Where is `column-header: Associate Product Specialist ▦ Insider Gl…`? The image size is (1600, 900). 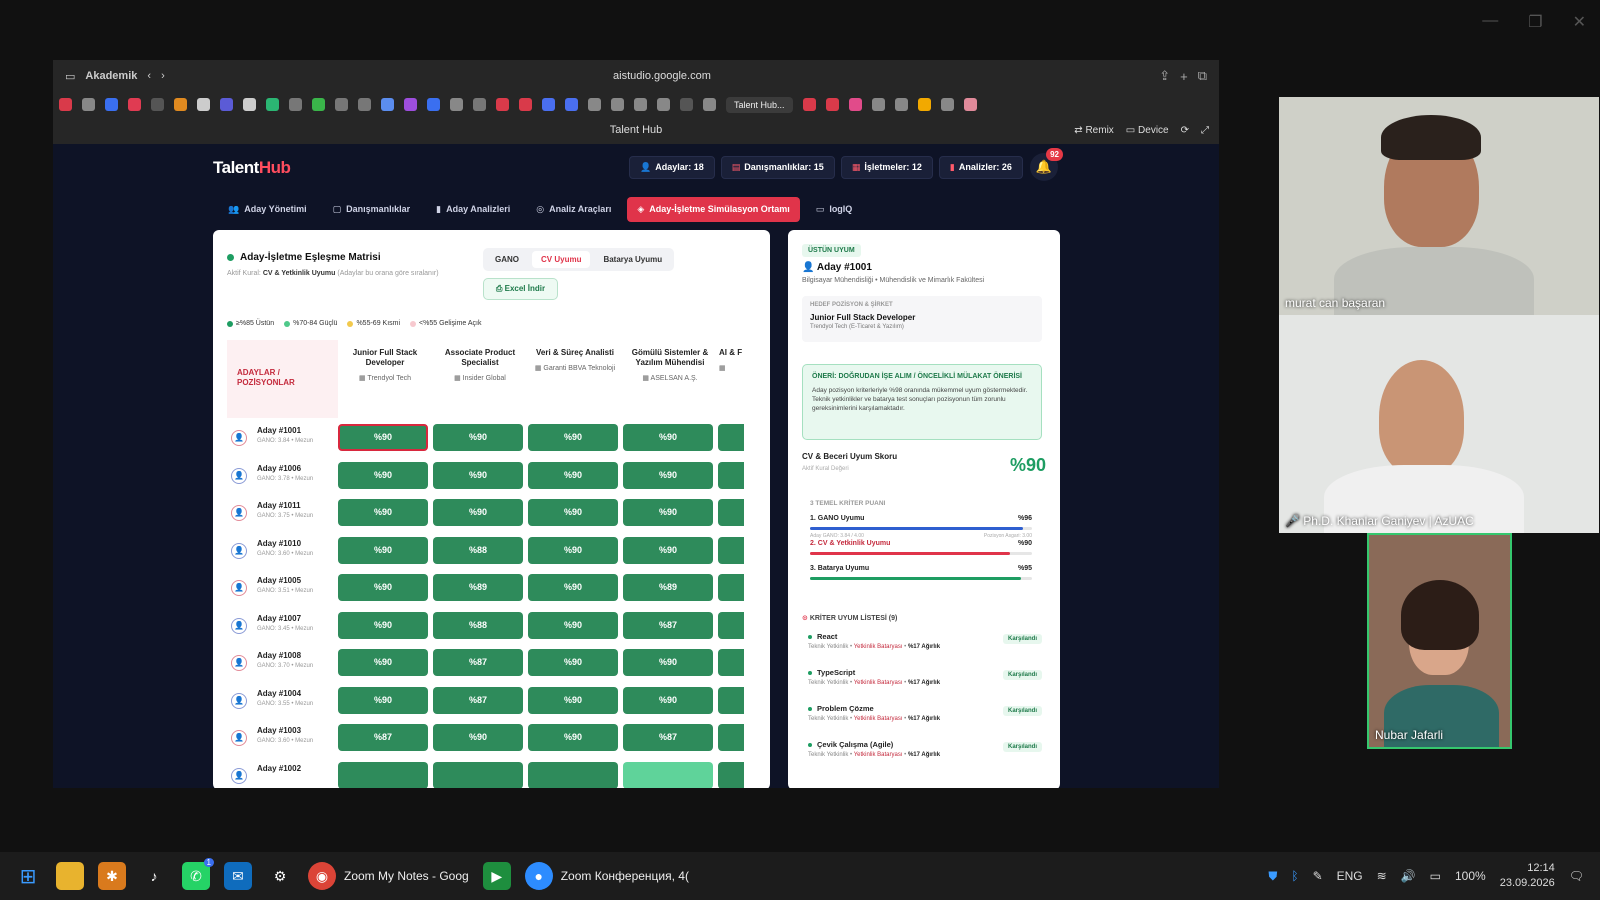 column-header: Associate Product Specialist ▦ Insider Gl… is located at coordinates (480, 366).